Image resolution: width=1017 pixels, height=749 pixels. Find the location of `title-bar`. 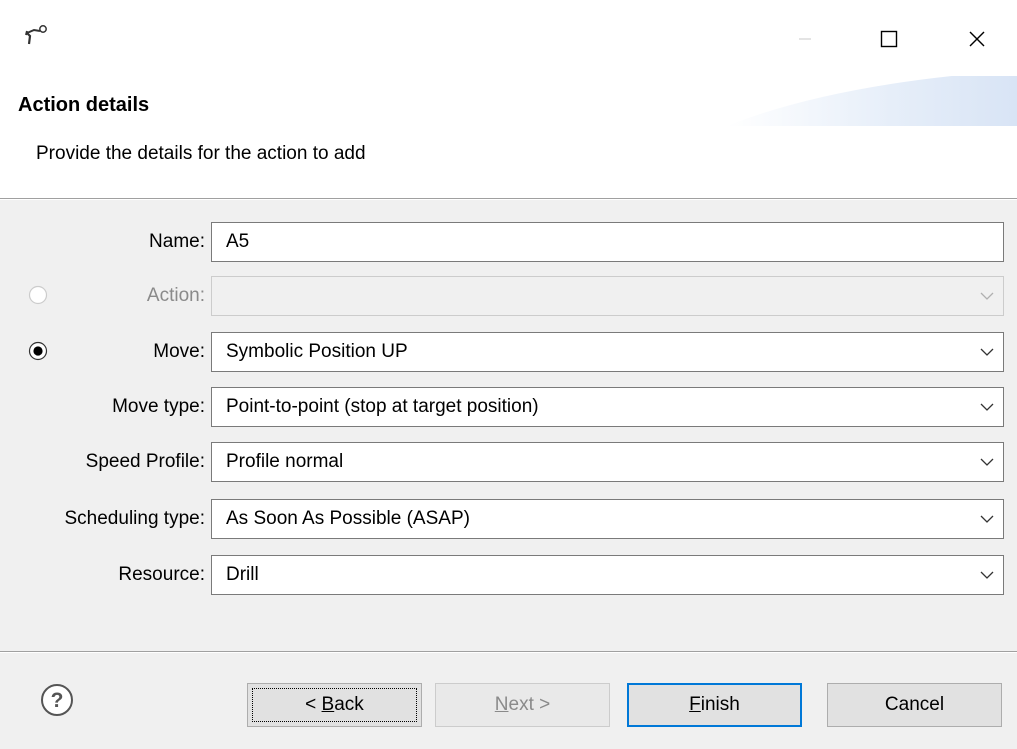

title-bar is located at coordinates (508, 38).